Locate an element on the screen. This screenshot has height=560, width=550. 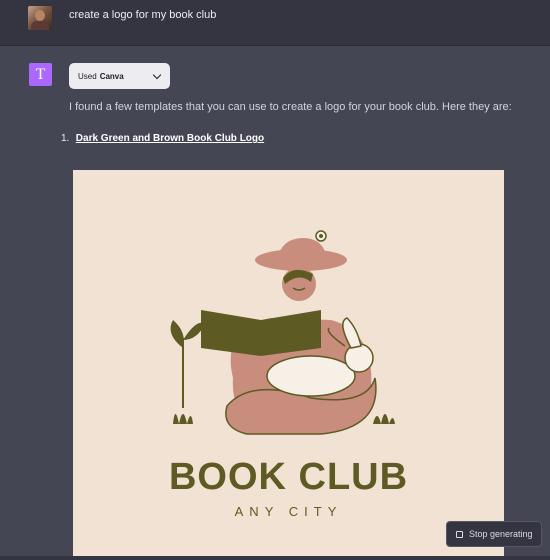
user-message-text: create a logo for my book club is located at coordinates (143, 15).